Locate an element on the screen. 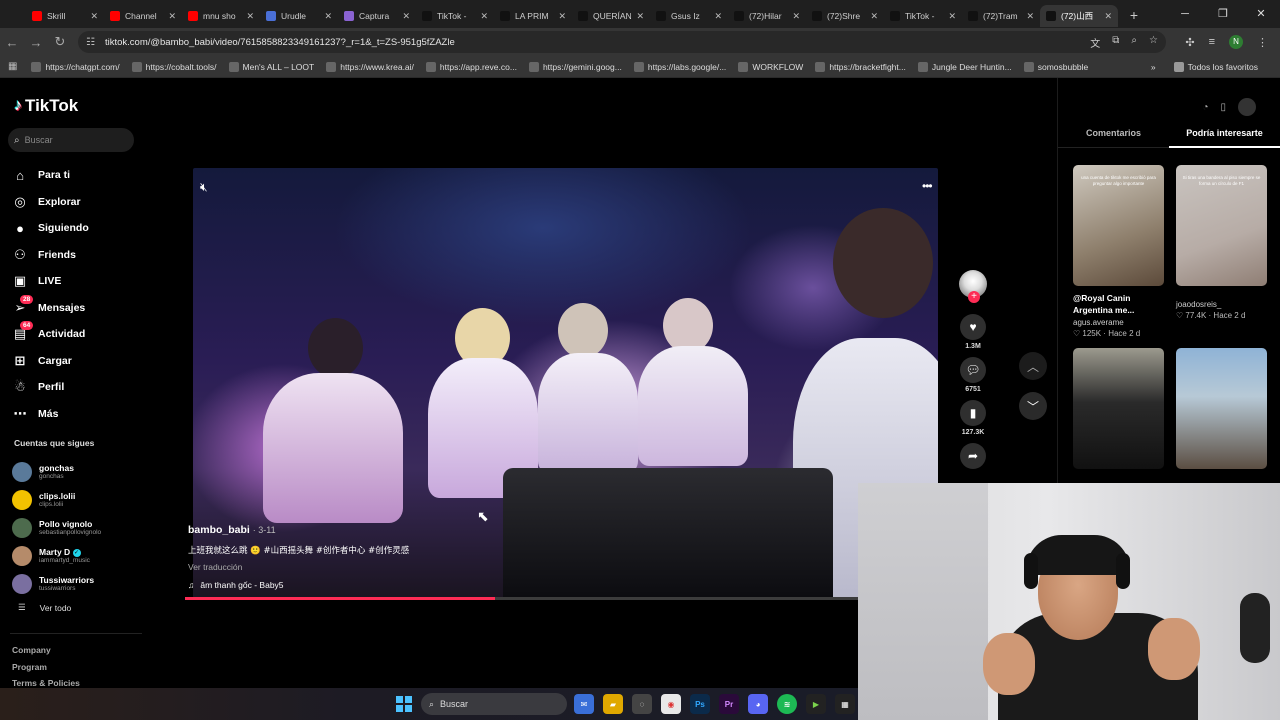 The width and height of the screenshot is (1280, 720). zoom-icon: ⌕ is located at coordinates (1134, 42).